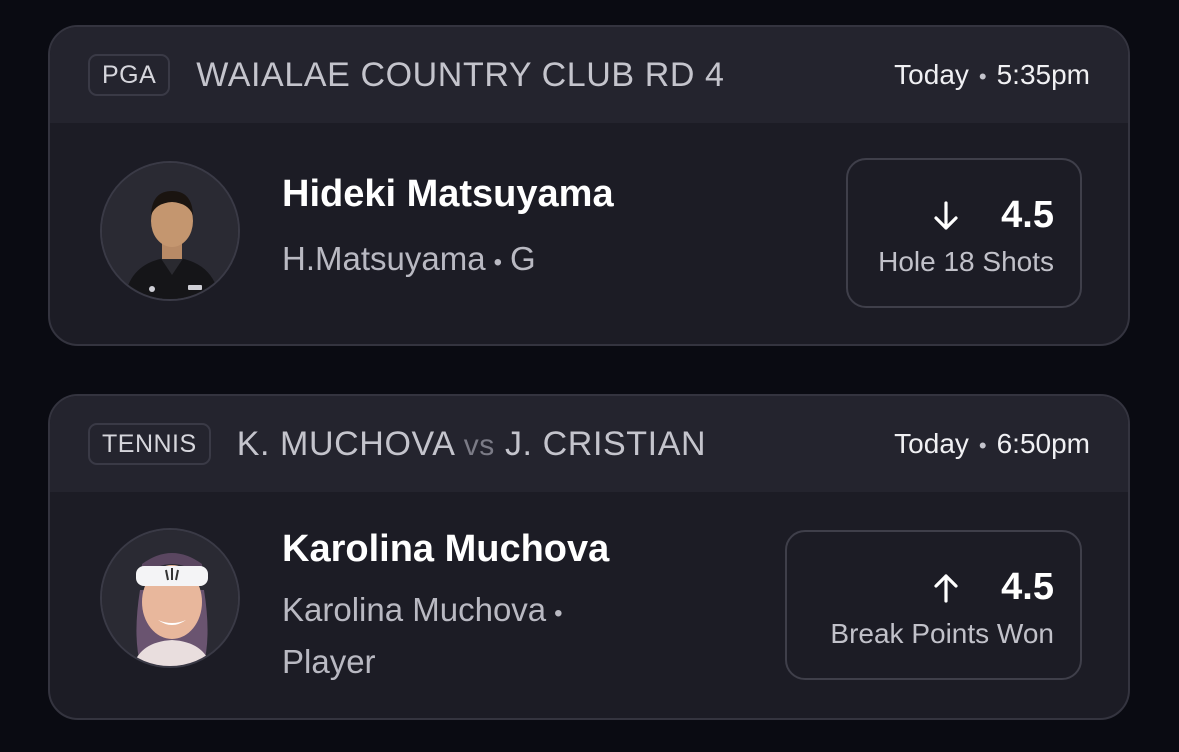 This screenshot has height=752, width=1179. Describe the element at coordinates (149, 444) in the screenshot. I see `league-badge: TENNIS` at that location.